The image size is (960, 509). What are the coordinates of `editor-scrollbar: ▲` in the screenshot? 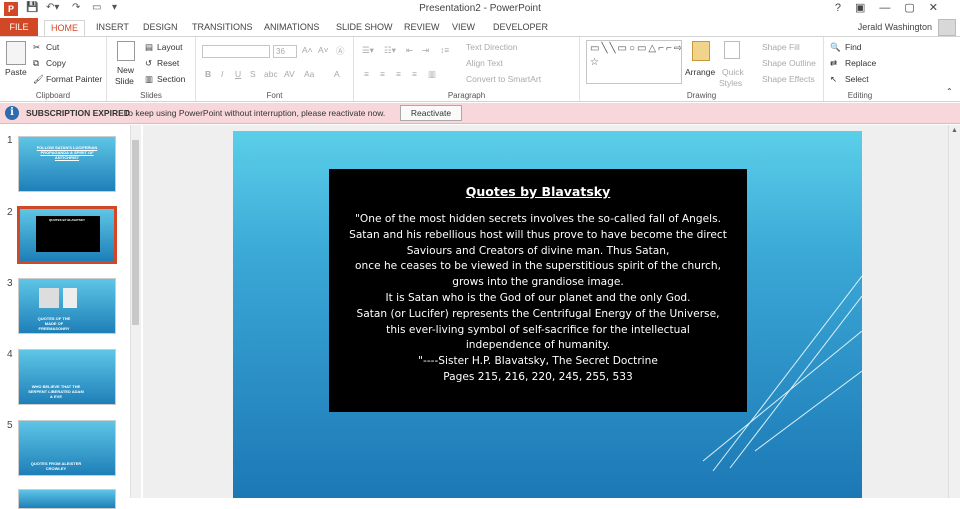 It's located at (954, 311).